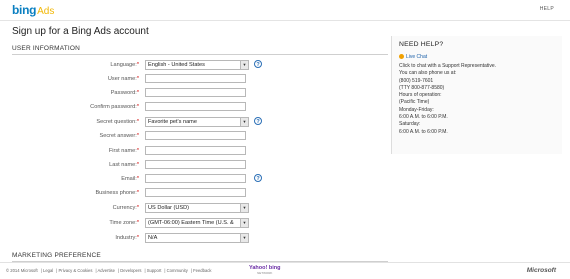 The width and height of the screenshot is (570, 279). I want to click on row-industry: Industry:* N/A ▼, so click(200, 239).